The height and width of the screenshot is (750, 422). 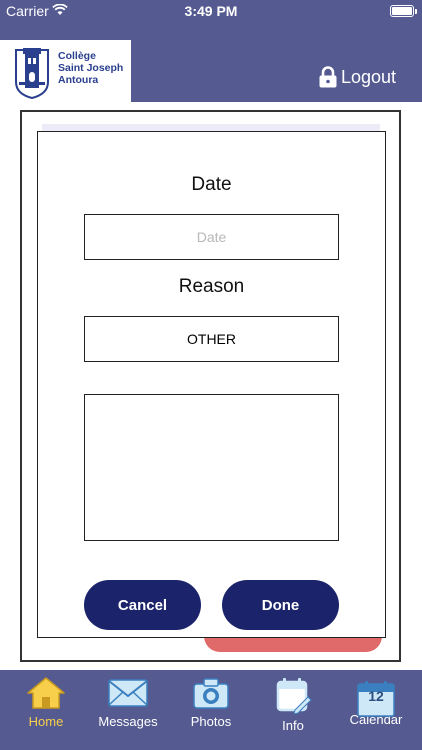 I want to click on logo-line: Saint Joseph, so click(x=91, y=68).